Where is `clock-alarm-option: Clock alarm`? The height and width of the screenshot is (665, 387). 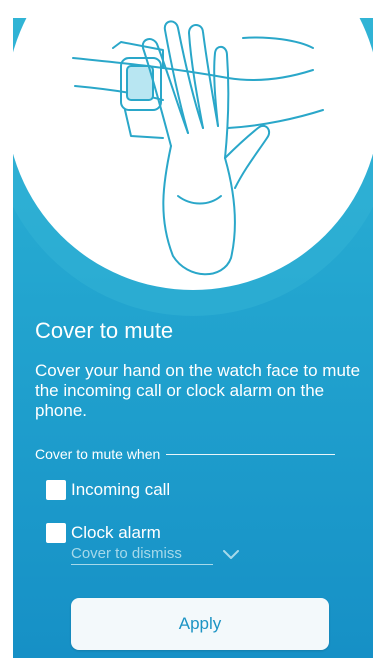 clock-alarm-option: Clock alarm is located at coordinates (103, 533).